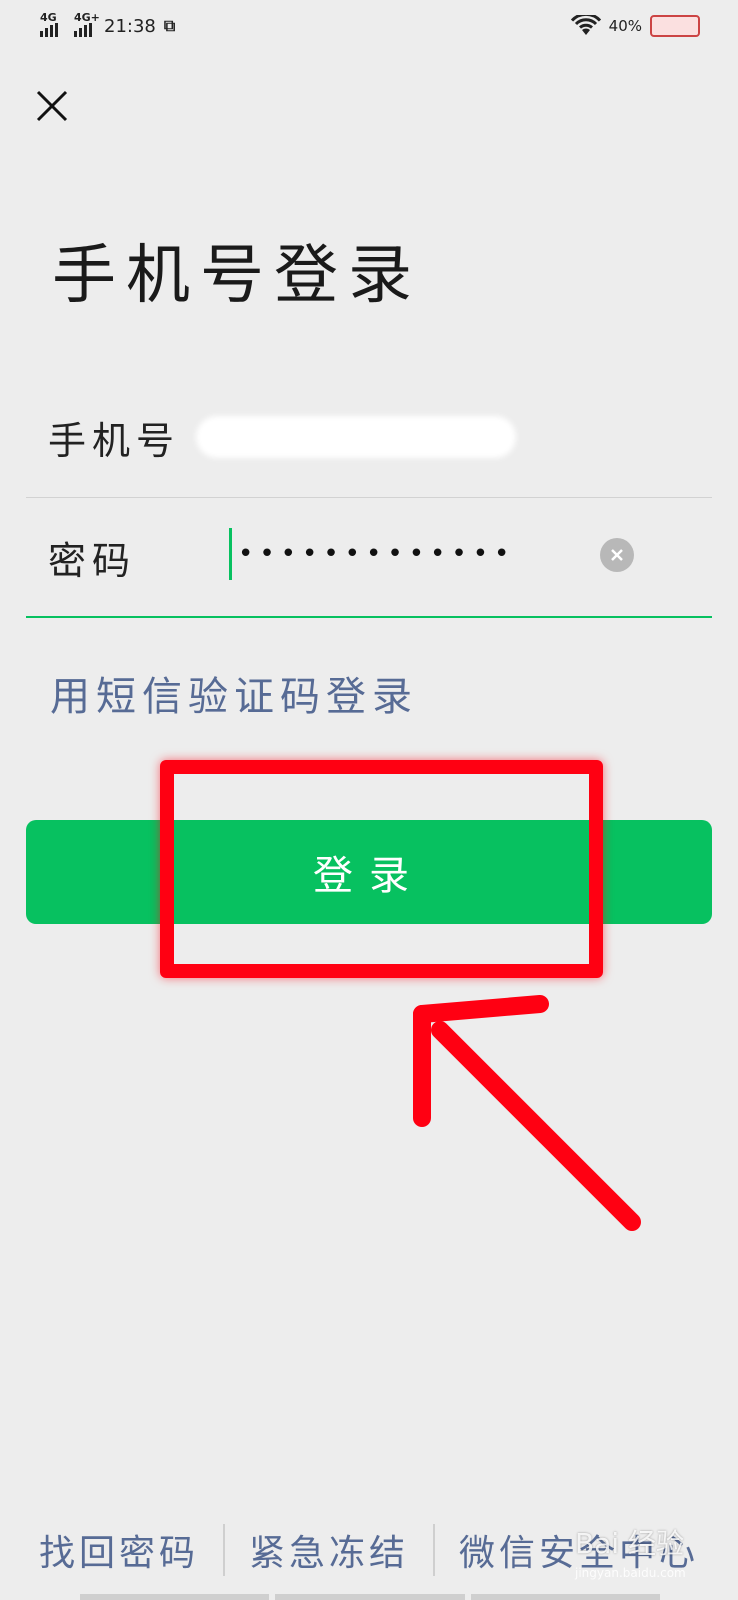 Image resolution: width=738 pixels, height=1600 pixels. What do you see at coordinates (369, 26) in the screenshot?
I see `status-bar: 4G 4G+ 21:38 ⧉ 40%` at bounding box center [369, 26].